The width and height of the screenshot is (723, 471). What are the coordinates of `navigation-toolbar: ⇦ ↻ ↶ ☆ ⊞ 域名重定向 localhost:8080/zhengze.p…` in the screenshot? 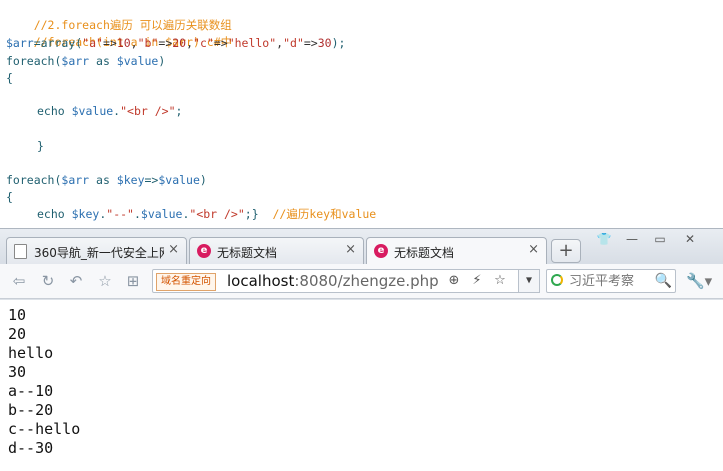 It's located at (361, 281).